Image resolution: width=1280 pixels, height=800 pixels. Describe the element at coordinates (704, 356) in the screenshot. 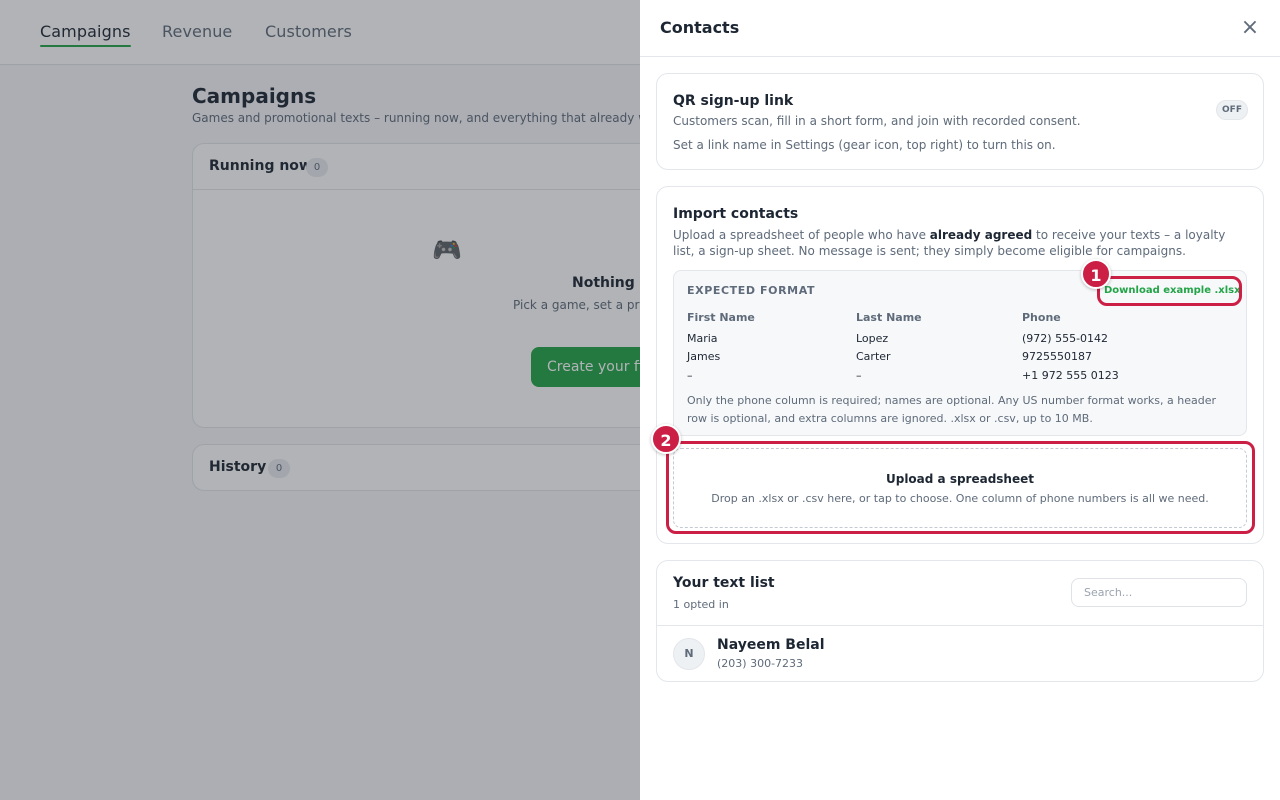

I see `table-cell: James` at that location.